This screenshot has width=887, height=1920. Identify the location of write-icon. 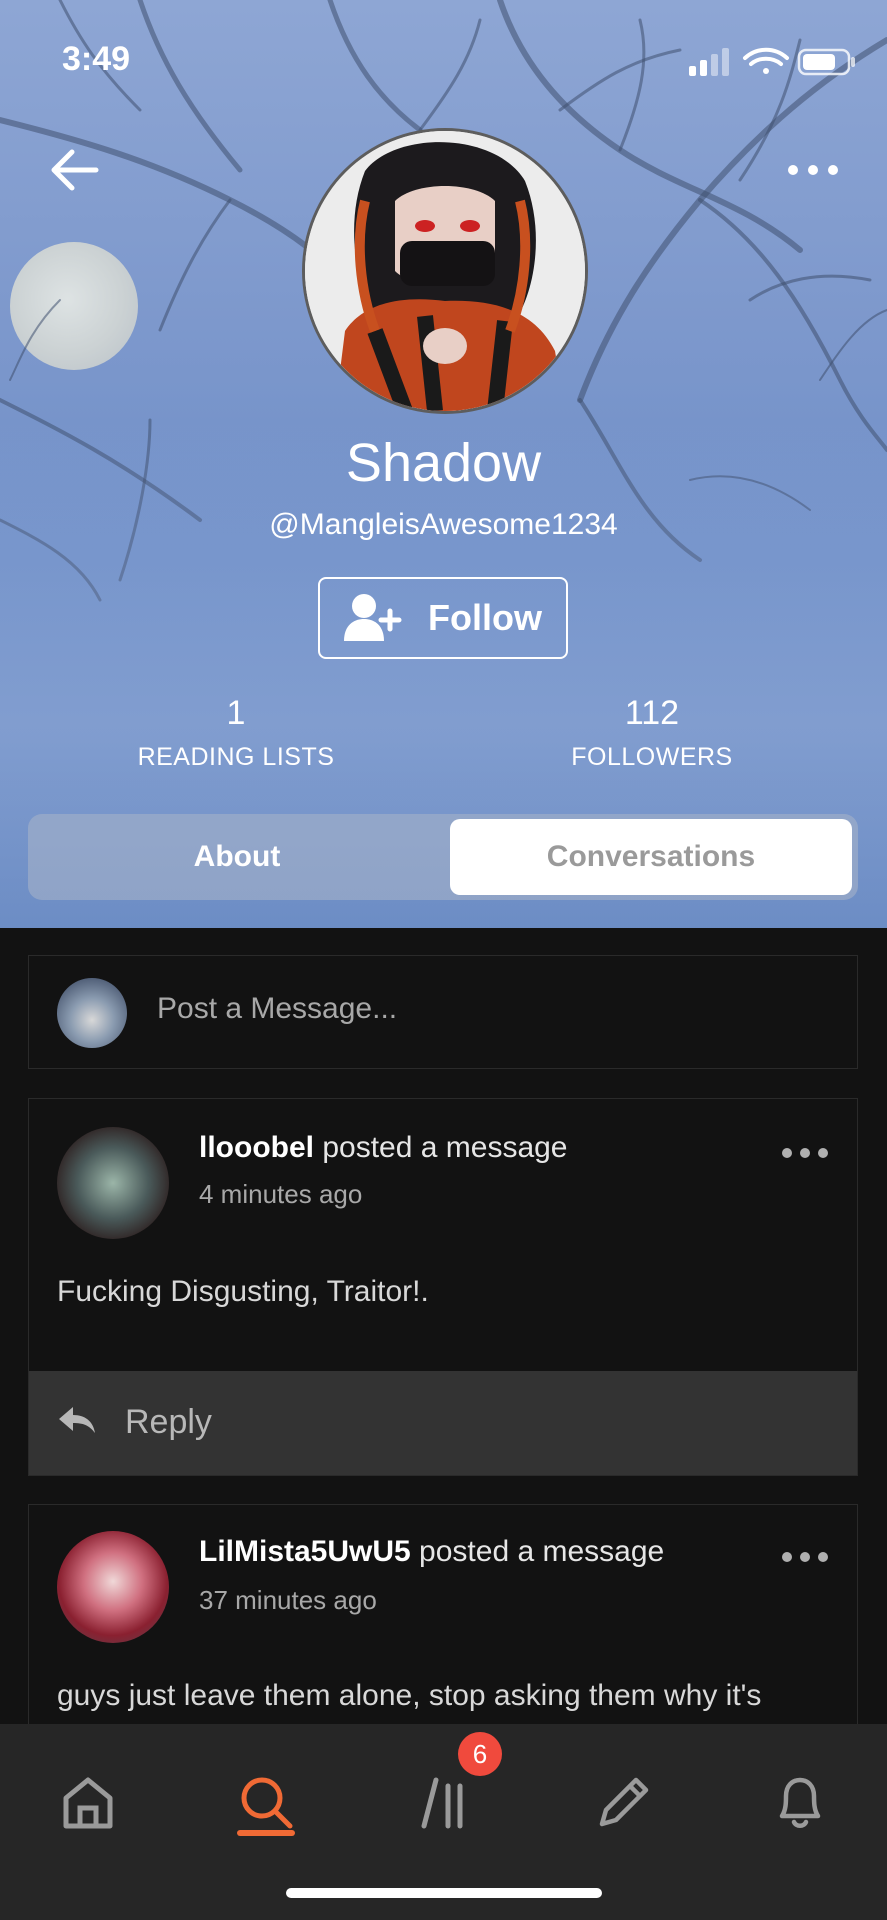
(624, 1802).